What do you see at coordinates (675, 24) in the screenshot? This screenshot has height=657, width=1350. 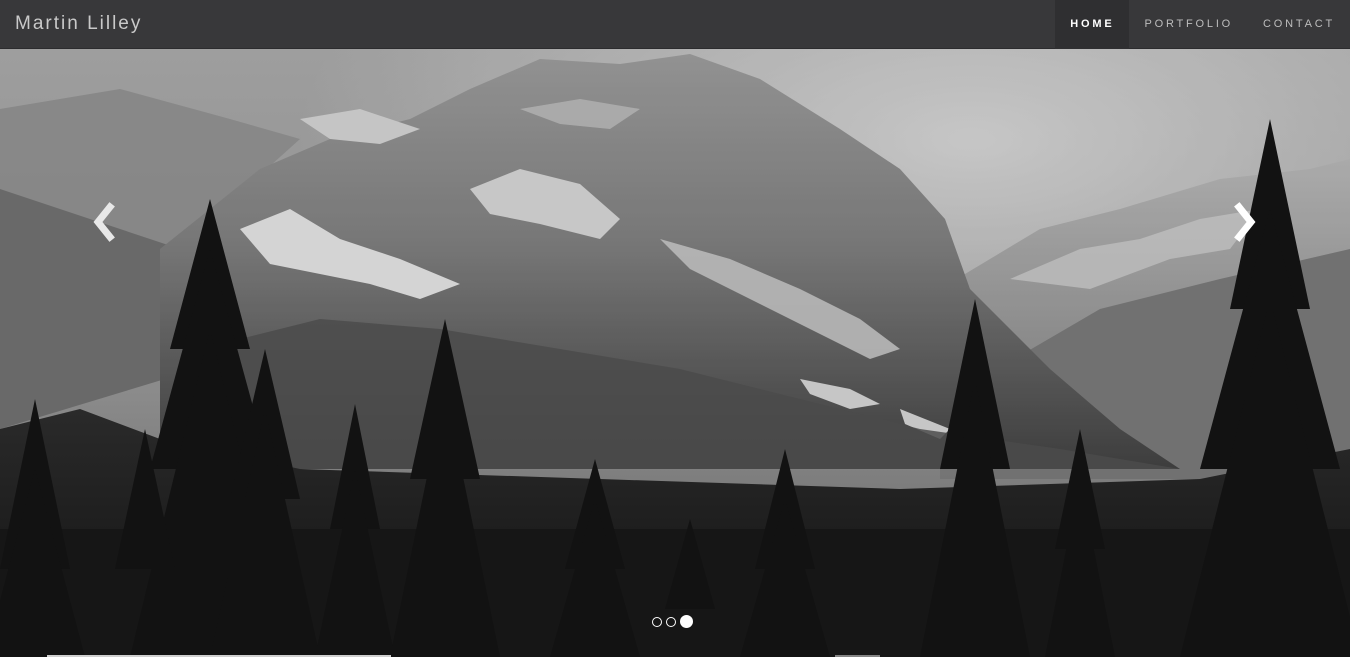 I see `top-navbar: Martin Lilley HOME PORTFOLIO CONTACT` at bounding box center [675, 24].